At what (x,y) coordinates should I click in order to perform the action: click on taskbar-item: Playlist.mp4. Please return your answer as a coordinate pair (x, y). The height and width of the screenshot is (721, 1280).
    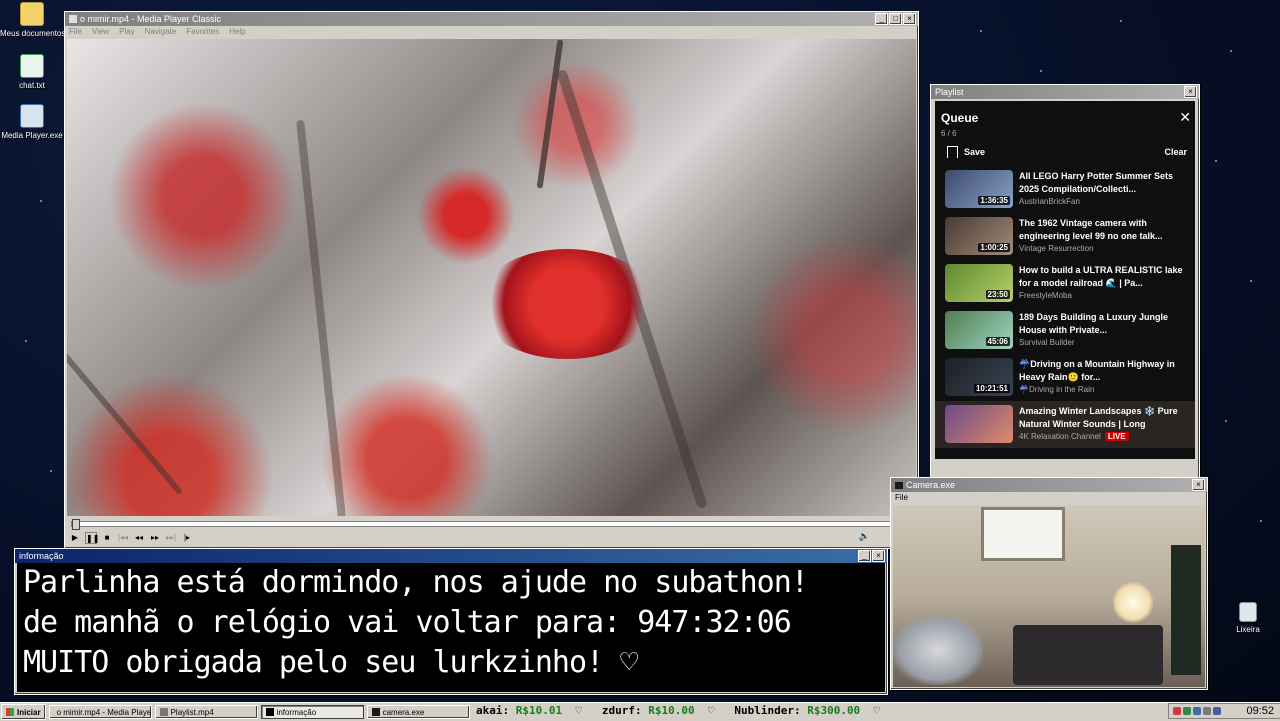
    Looking at the image, I should click on (206, 712).